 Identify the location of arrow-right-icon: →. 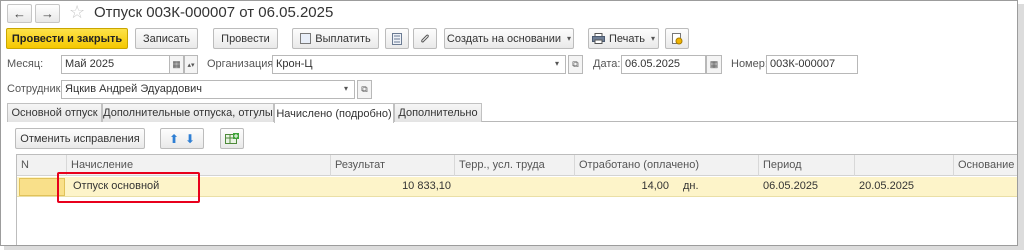
(47, 13).